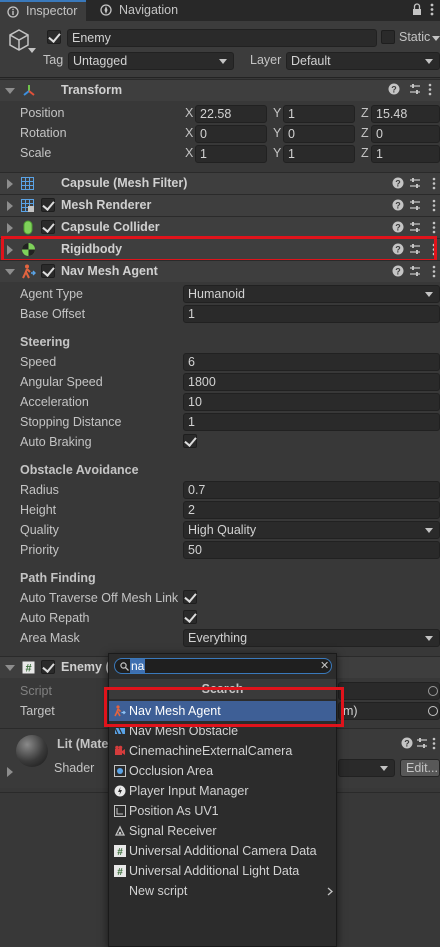 The width and height of the screenshot is (440, 947). Describe the element at coordinates (311, 490) in the screenshot. I see `radius-field: 0.7` at that location.